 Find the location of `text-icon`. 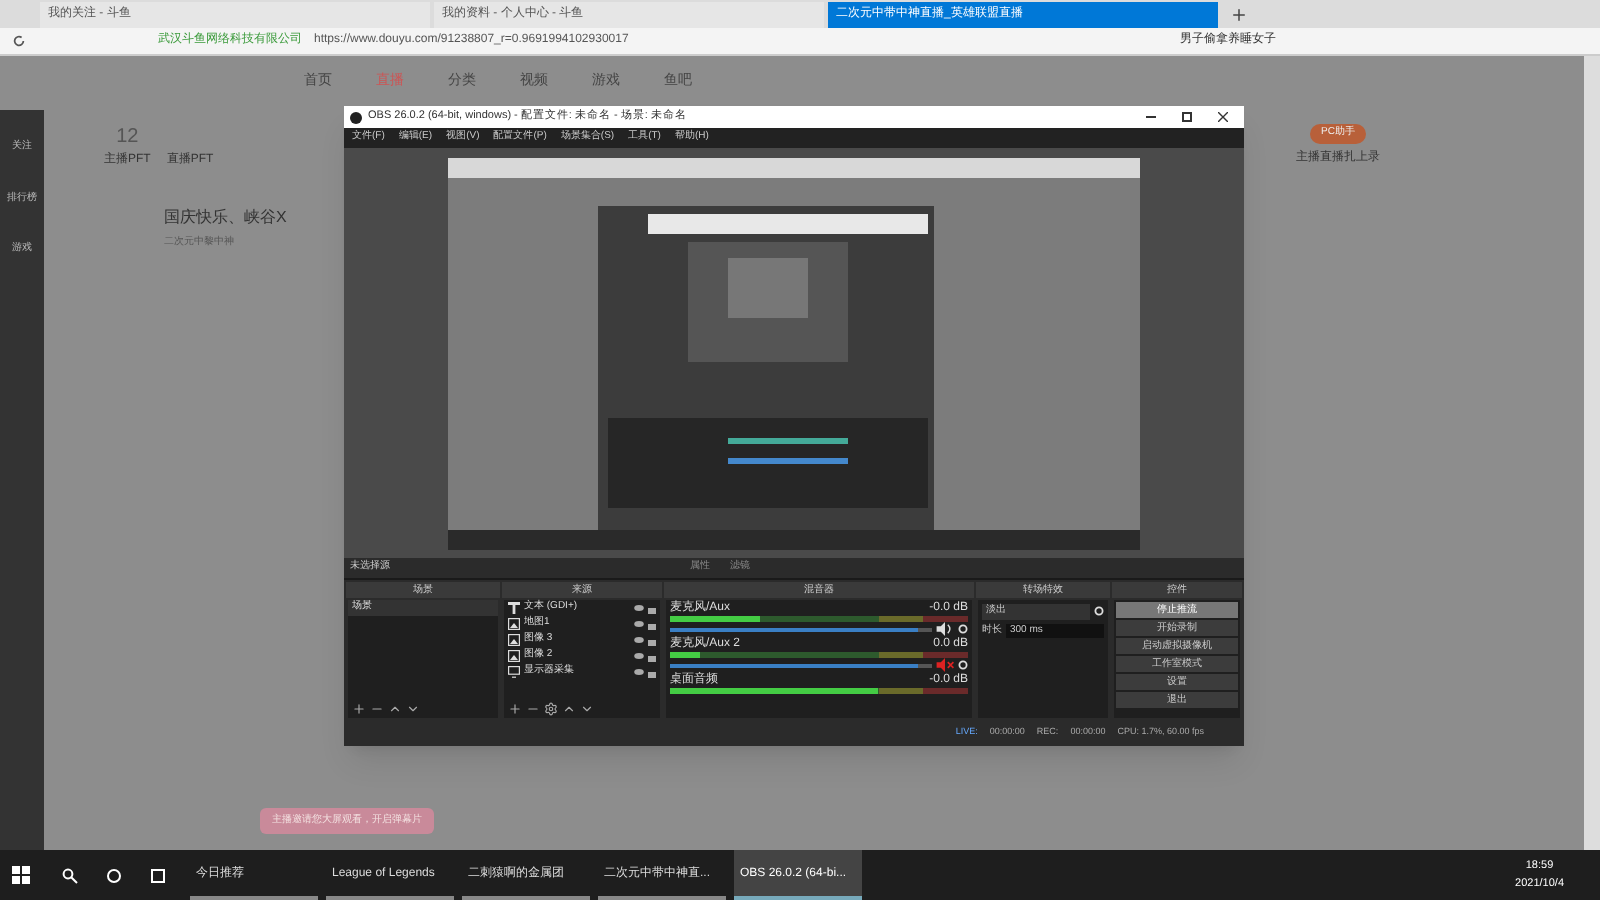

text-icon is located at coordinates (514, 608).